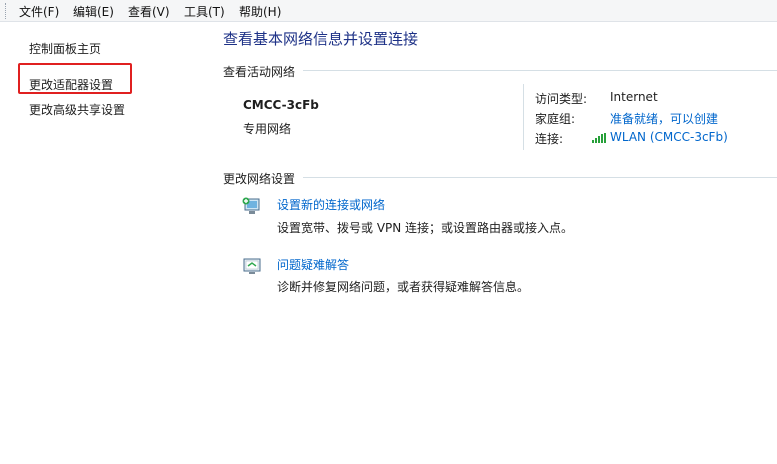 This screenshot has height=464, width=777. I want to click on page-title: 查看基本网络信息并设置连接, so click(321, 39).